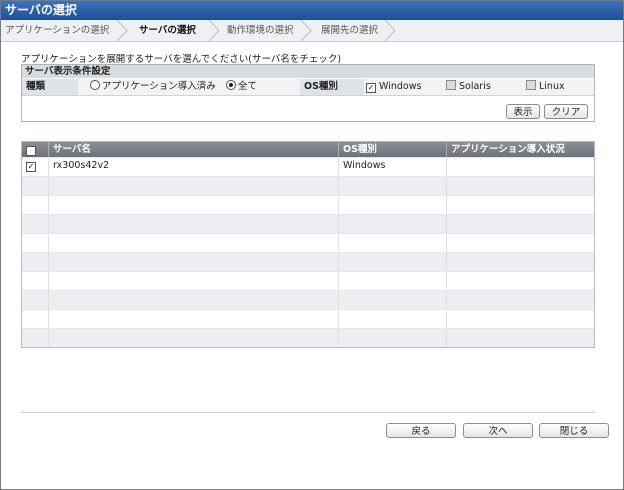  Describe the element at coordinates (260, 30) in the screenshot. I see `step-environment: 動作環境の選択` at that location.